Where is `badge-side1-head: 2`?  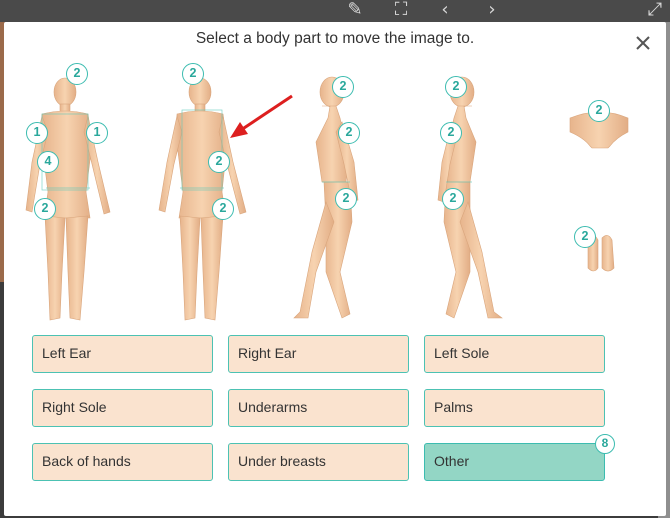 badge-side1-head: 2 is located at coordinates (343, 87).